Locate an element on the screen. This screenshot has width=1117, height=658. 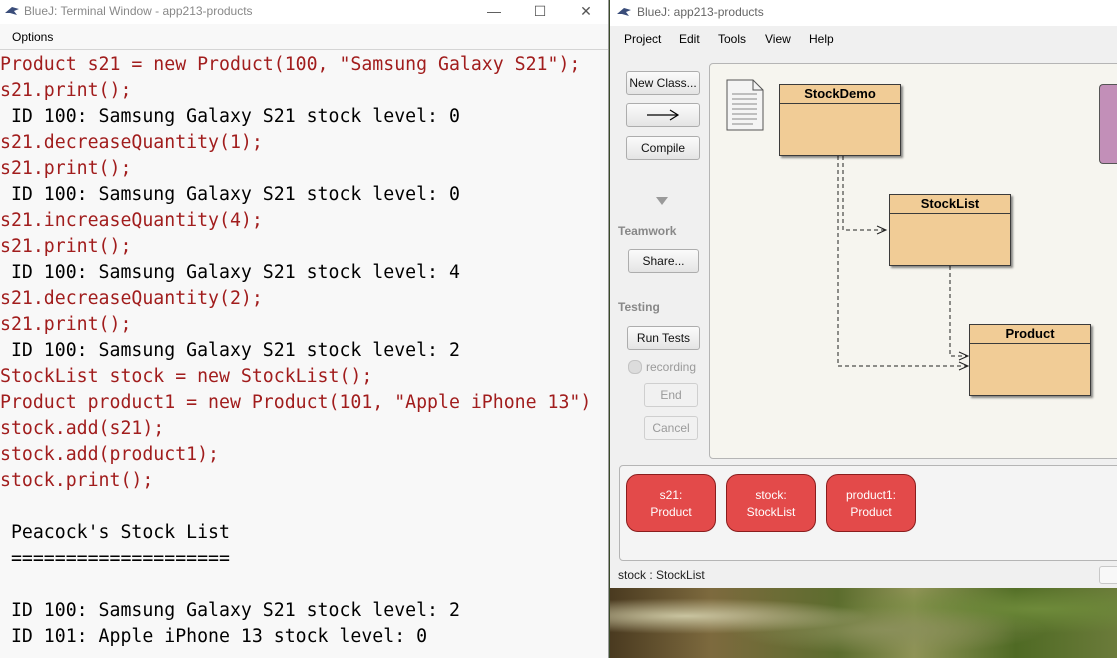
console-input-line: StockList stock = new StockList(); is located at coordinates (186, 376).